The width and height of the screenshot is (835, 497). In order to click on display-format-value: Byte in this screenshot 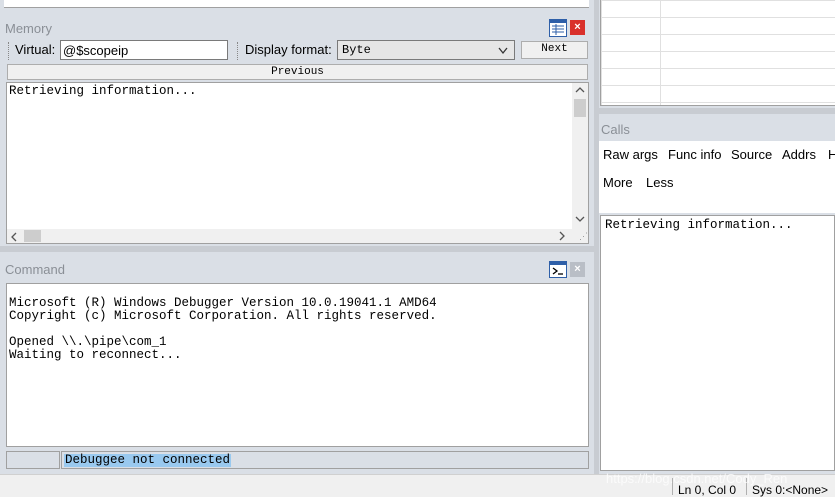, I will do `click(356, 50)`.